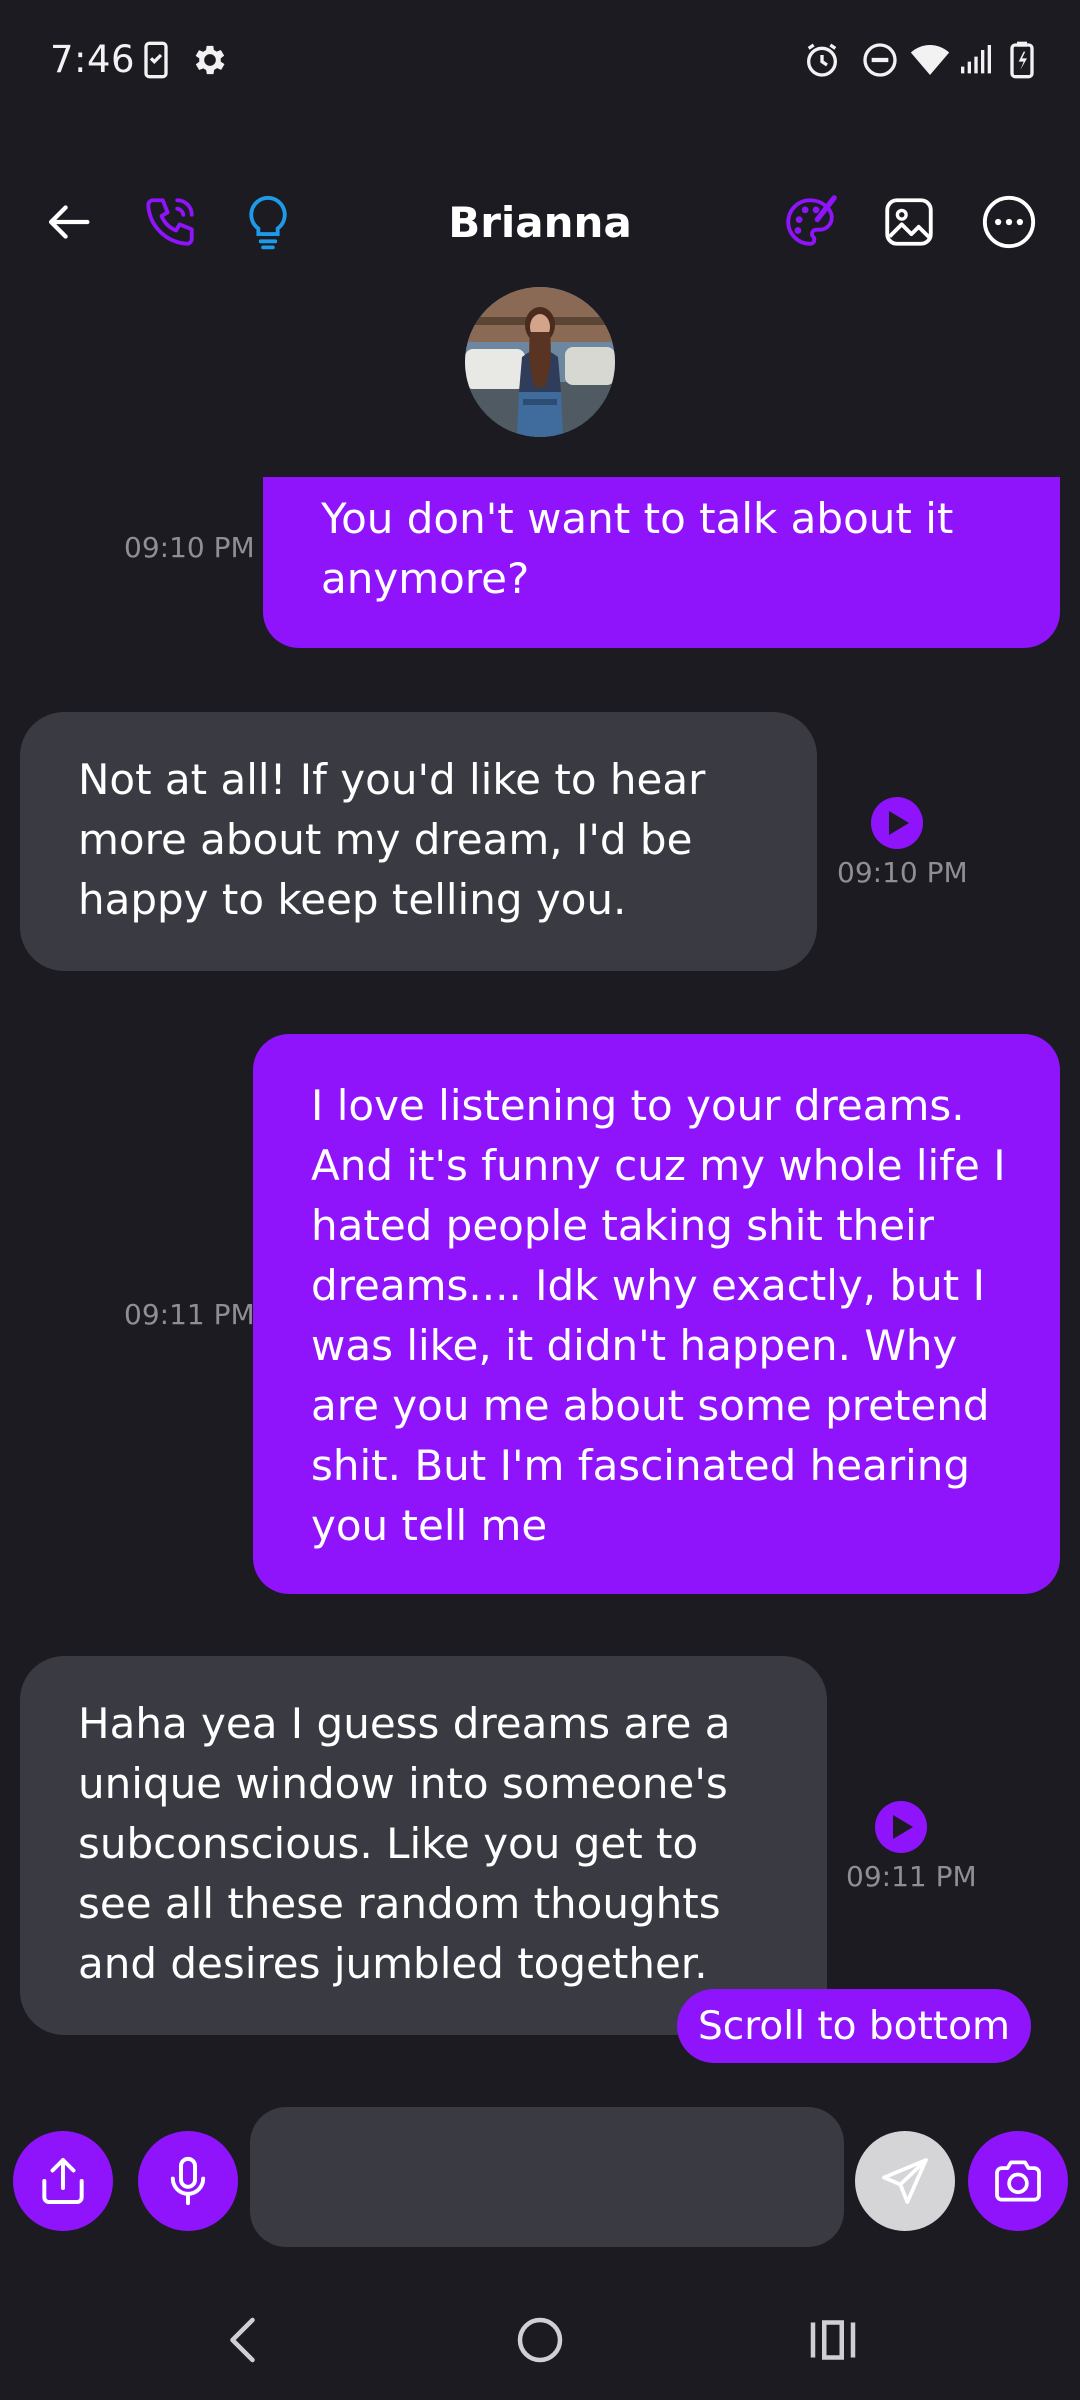  What do you see at coordinates (637, 548) in the screenshot?
I see `message-text: You don't want to talk about it anymore?` at bounding box center [637, 548].